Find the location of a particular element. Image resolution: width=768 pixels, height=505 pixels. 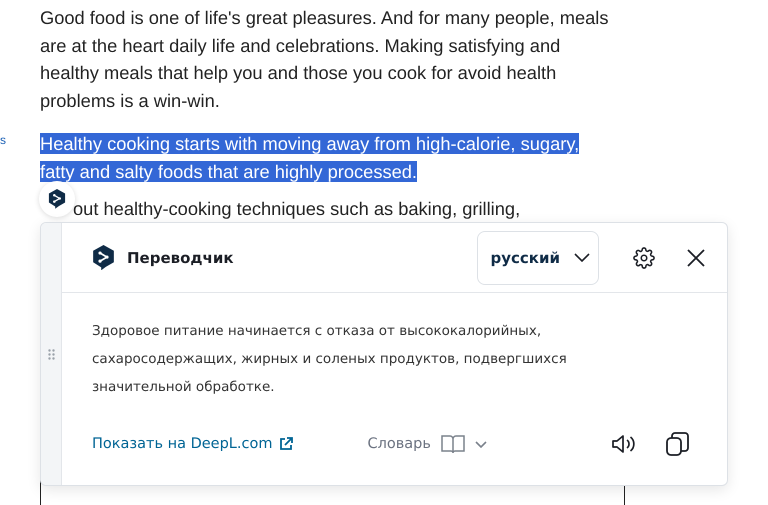

translate-button is located at coordinates (57, 199).